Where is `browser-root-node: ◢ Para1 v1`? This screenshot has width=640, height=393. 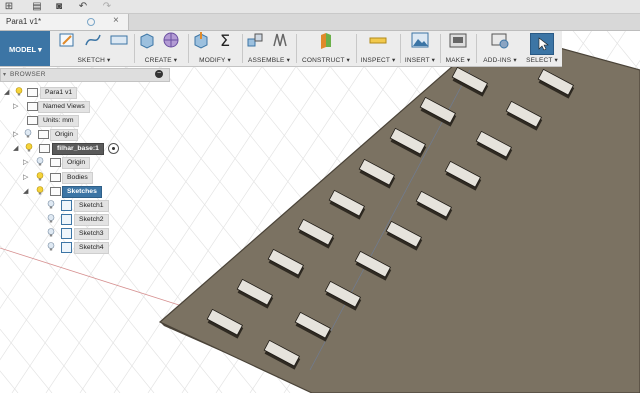 browser-root-node: ◢ Para1 v1 is located at coordinates (85, 92).